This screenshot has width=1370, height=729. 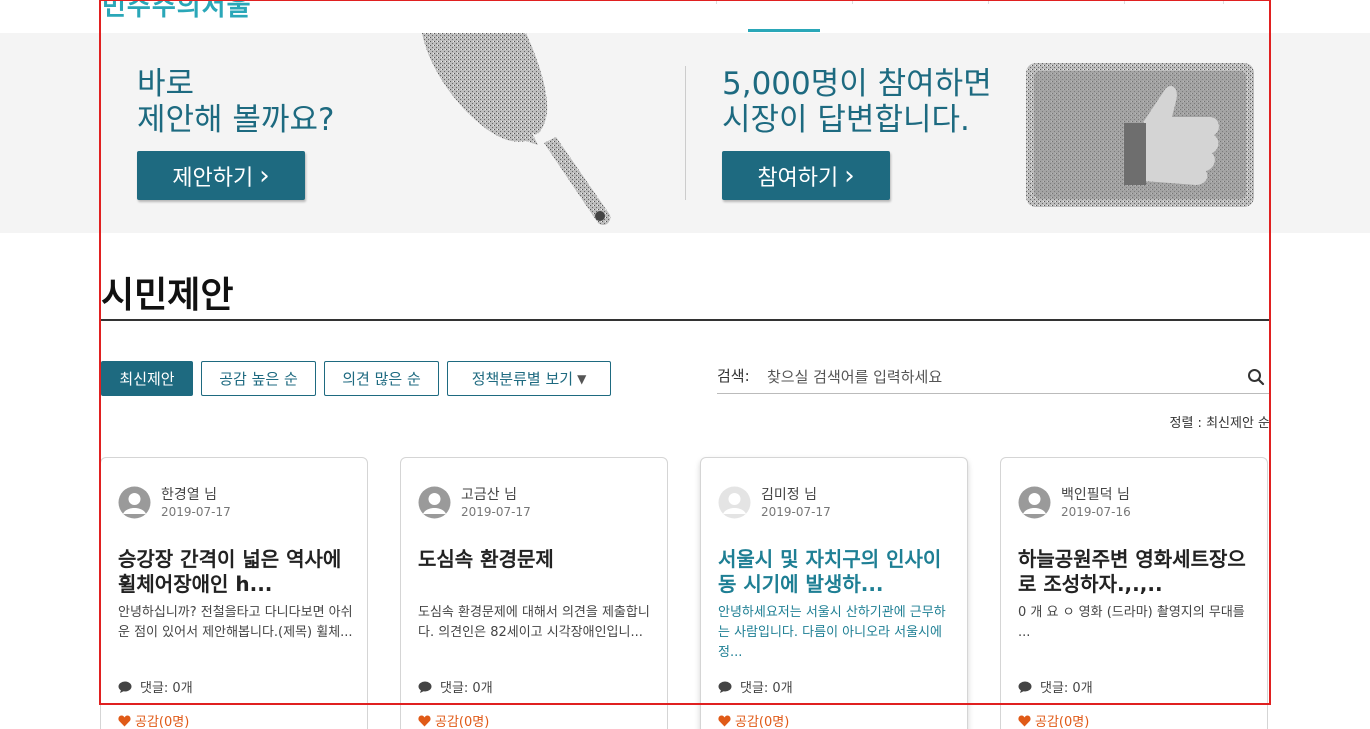 I want to click on filter-label: 최신제안, so click(x=147, y=379).